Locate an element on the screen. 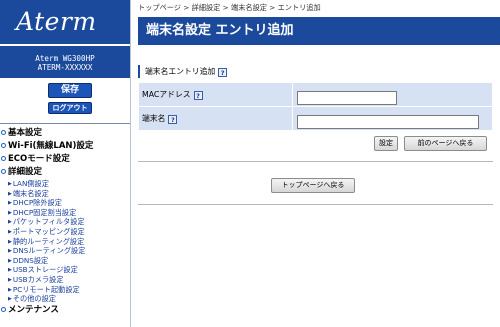 The width and height of the screenshot is (500, 327). menu-item-label: DHCP固定割当設定 is located at coordinates (44, 212).